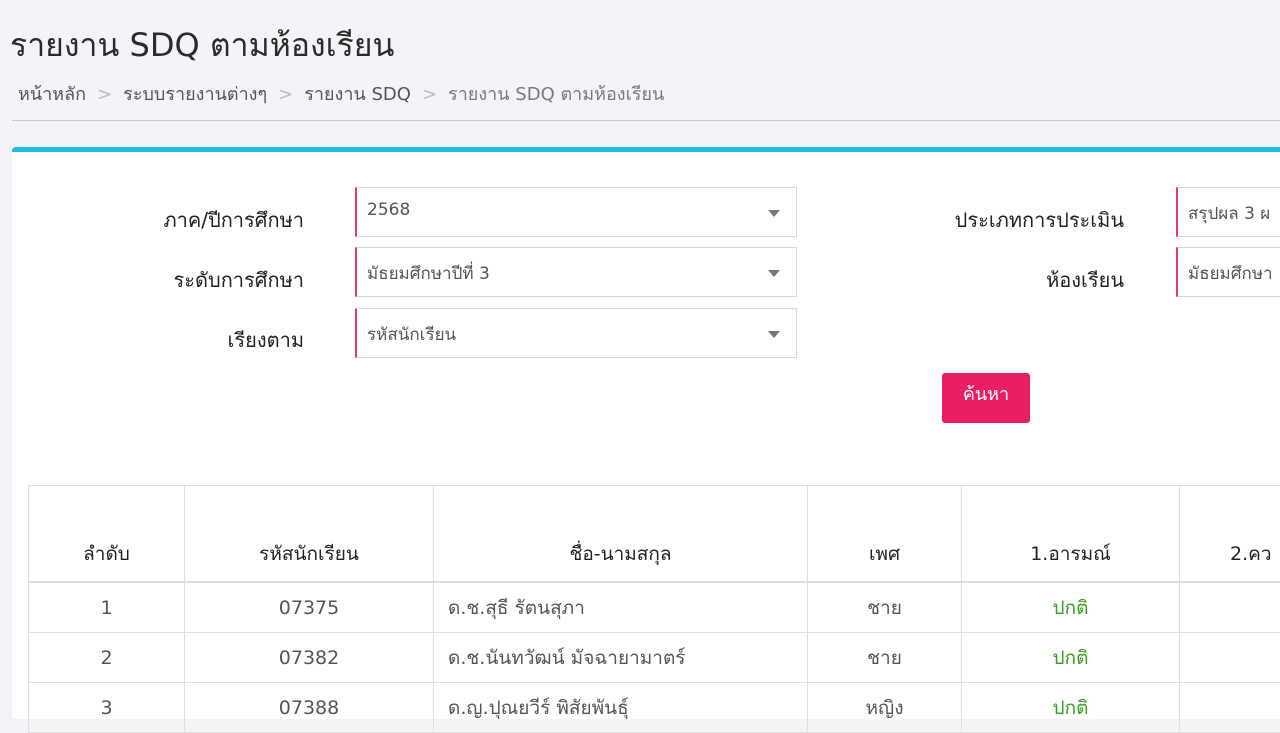 The height and width of the screenshot is (733, 1280). What do you see at coordinates (107, 658) in the screenshot?
I see `cell-order: 2` at bounding box center [107, 658].